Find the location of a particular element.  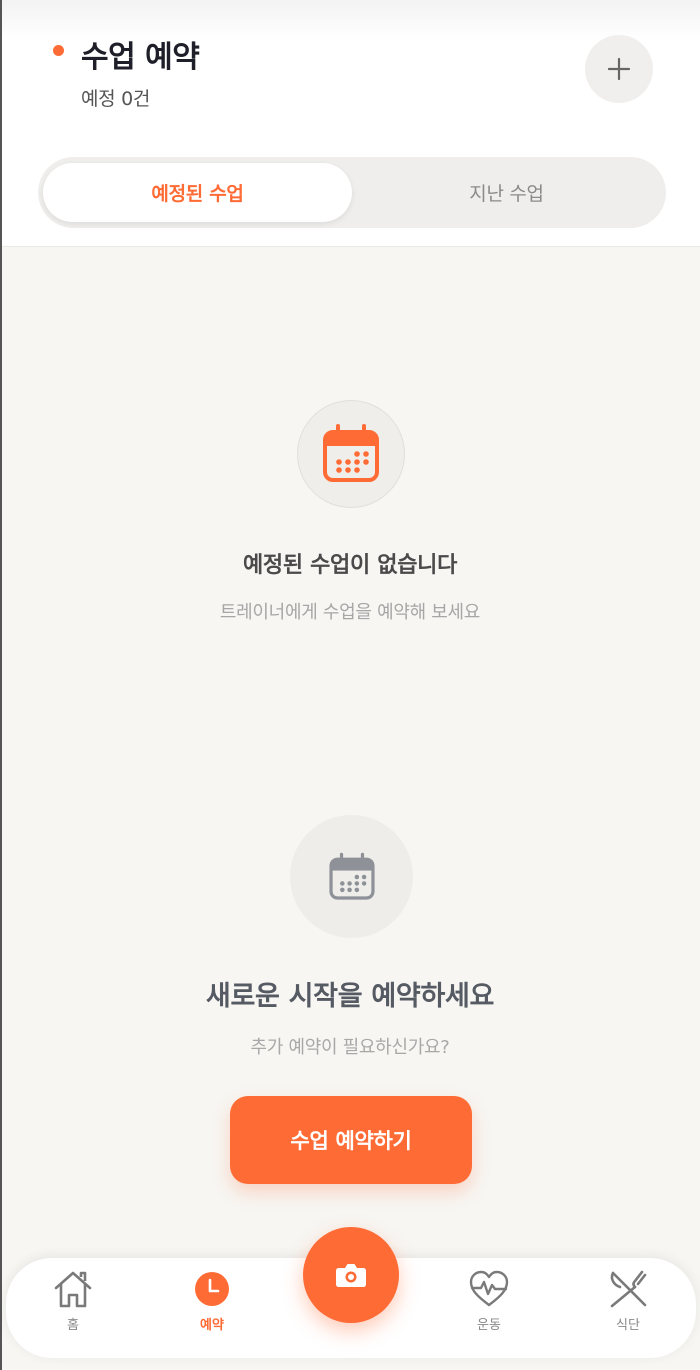

nav-label-diet: 식단 is located at coordinates (628, 1325).